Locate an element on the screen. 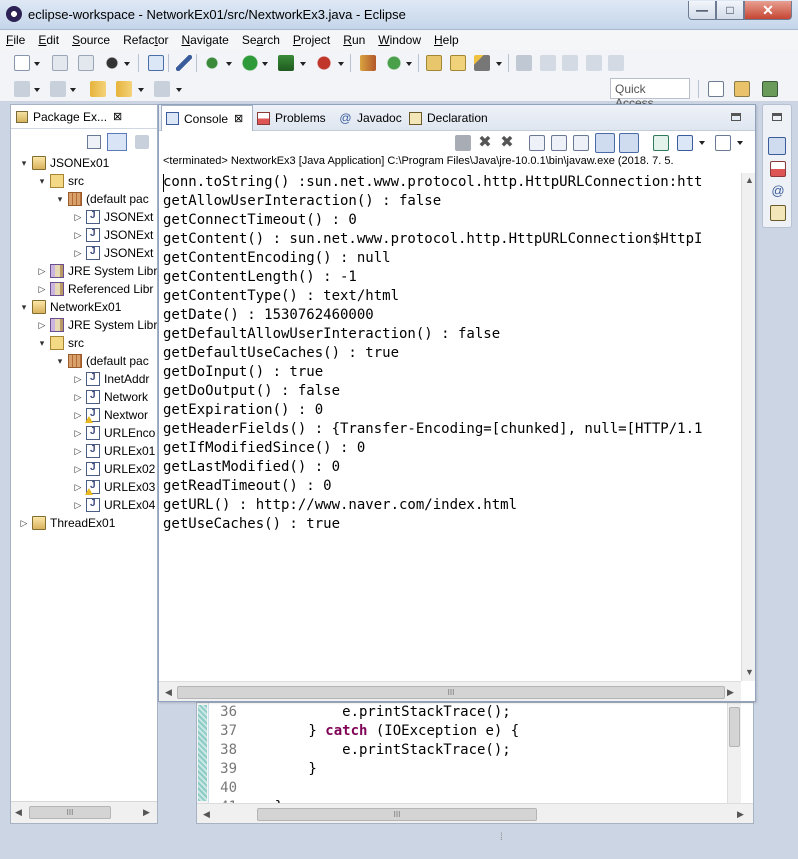  collapse-all-icon is located at coordinates (94, 142).